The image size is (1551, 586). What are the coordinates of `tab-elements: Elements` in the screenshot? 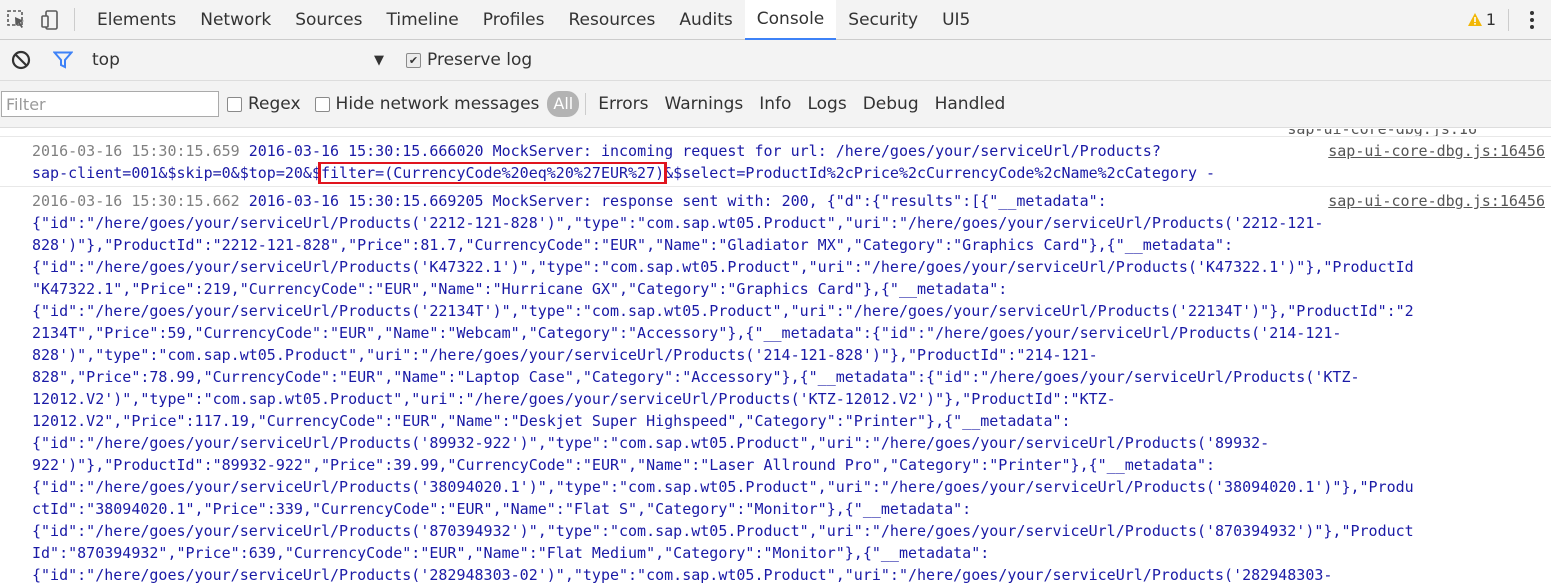 It's located at (136, 19).